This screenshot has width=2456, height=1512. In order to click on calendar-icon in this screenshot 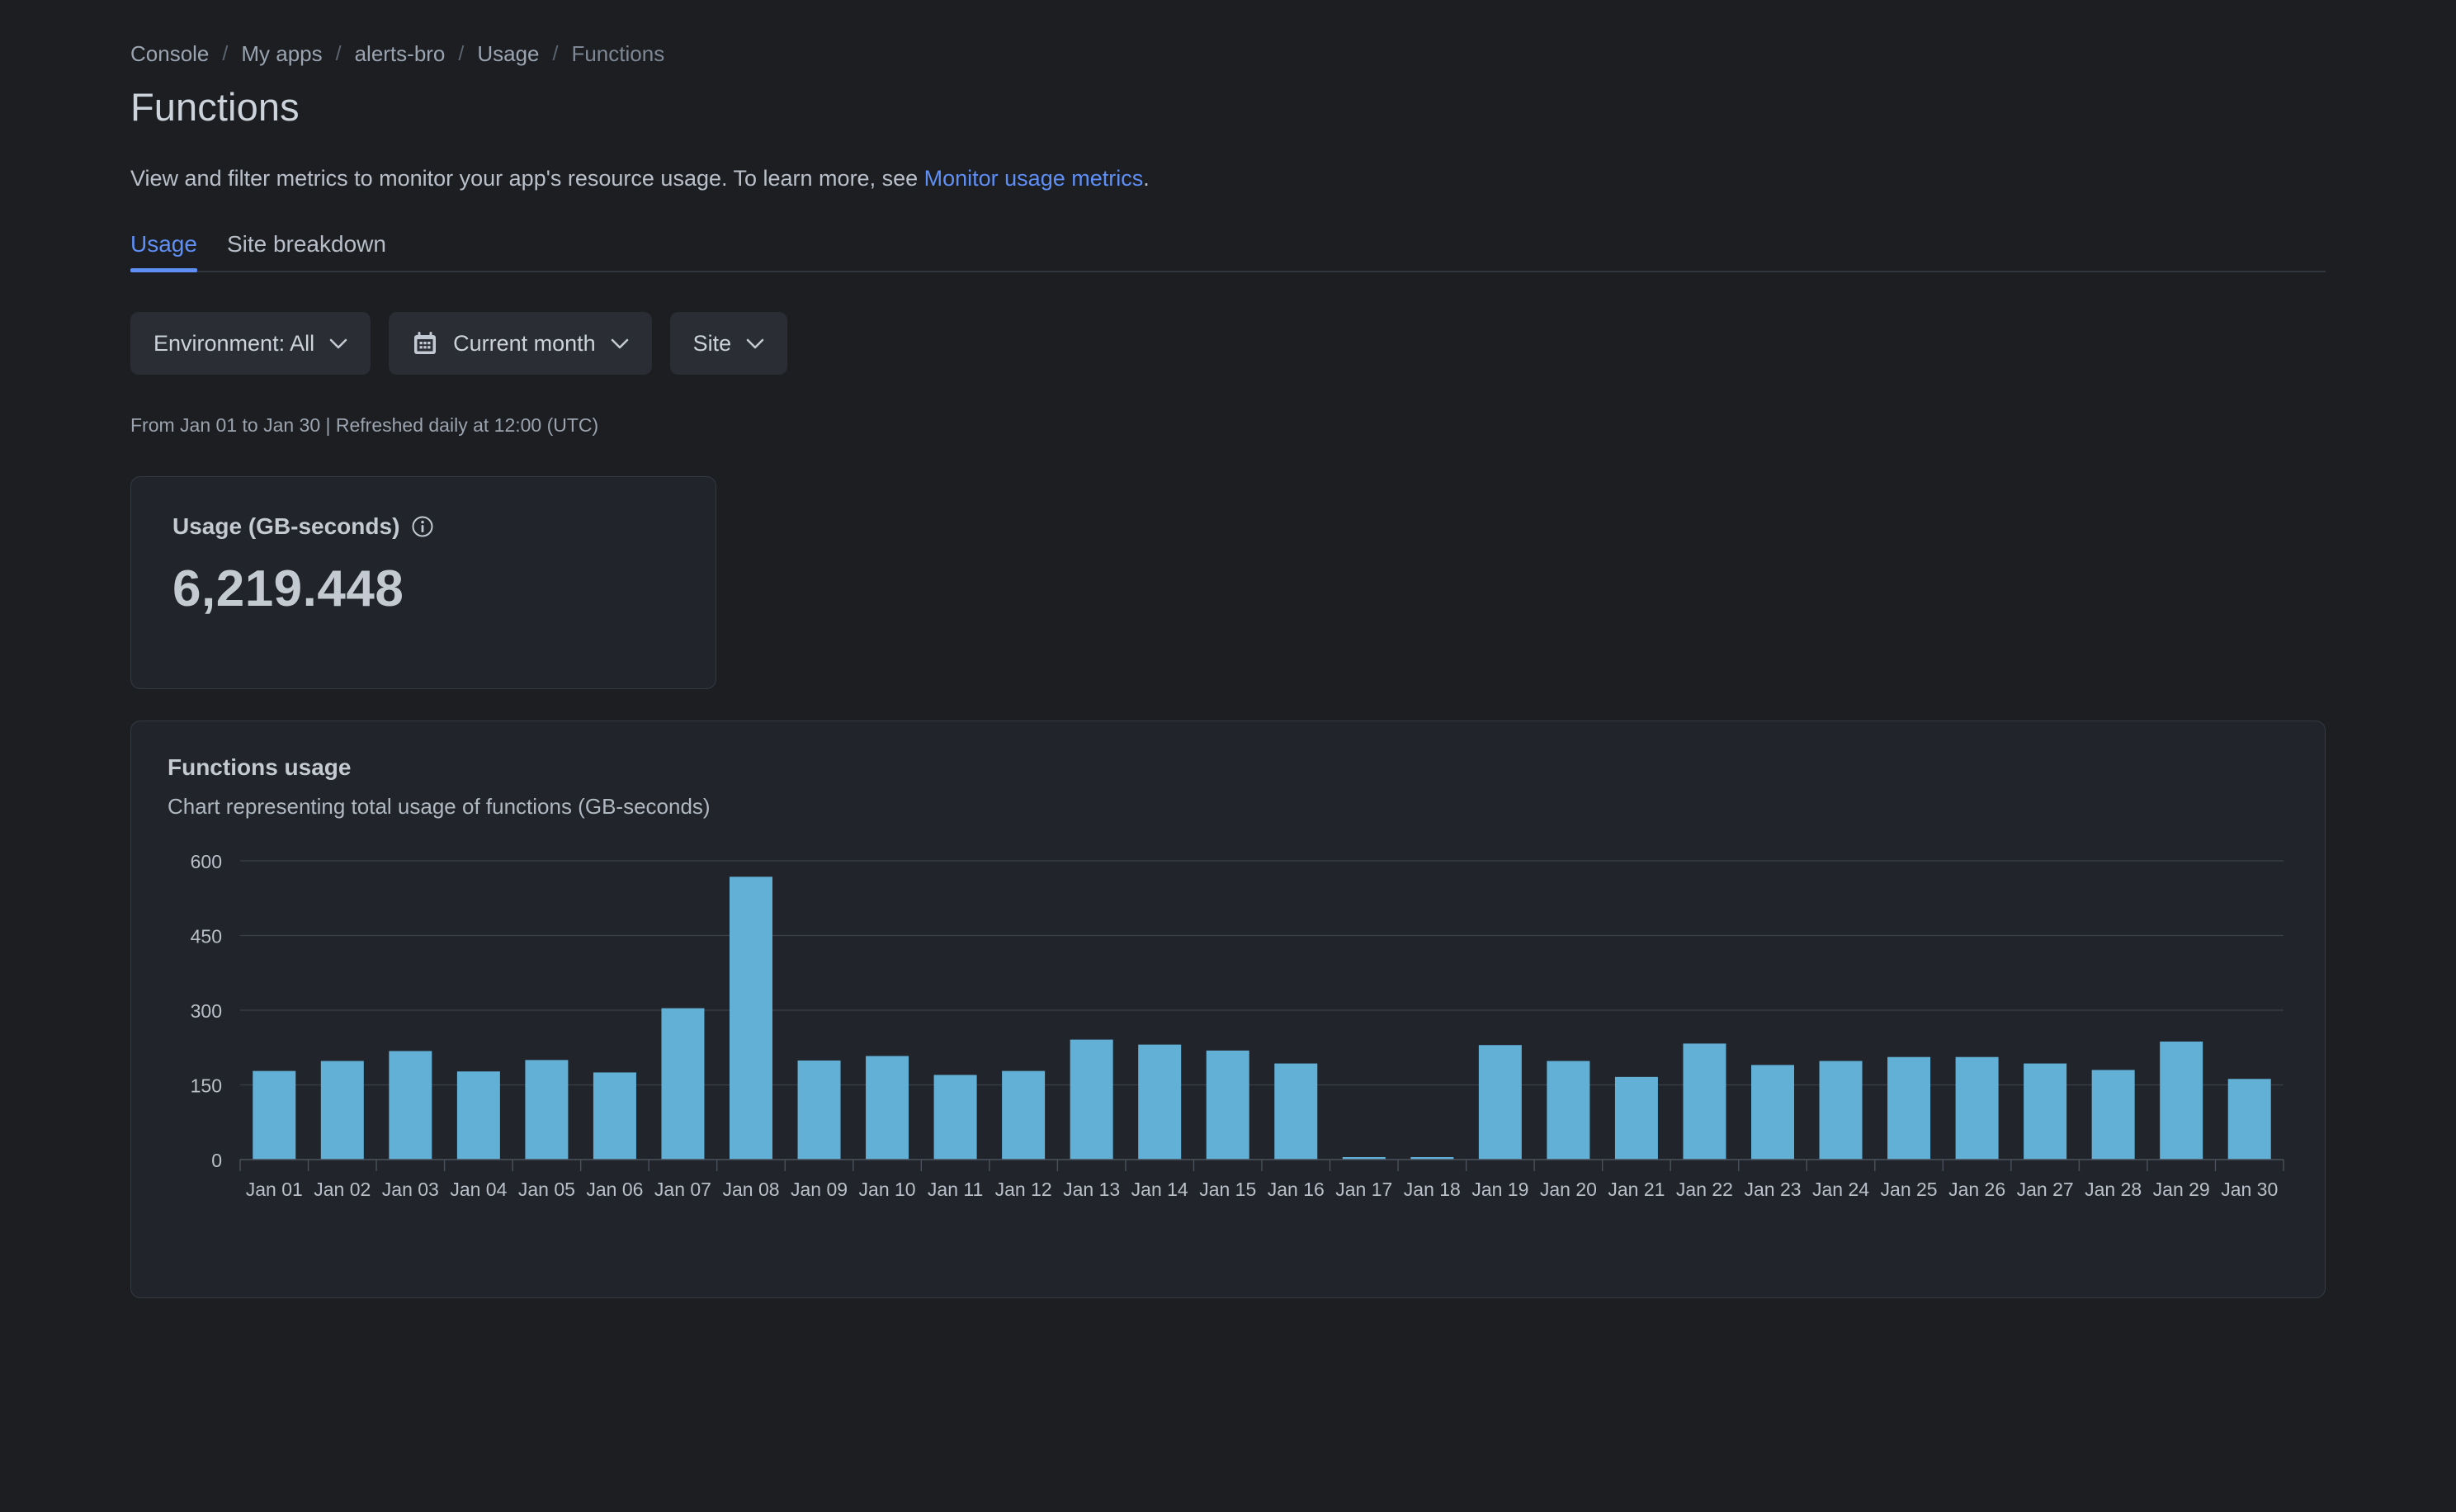, I will do `click(425, 343)`.